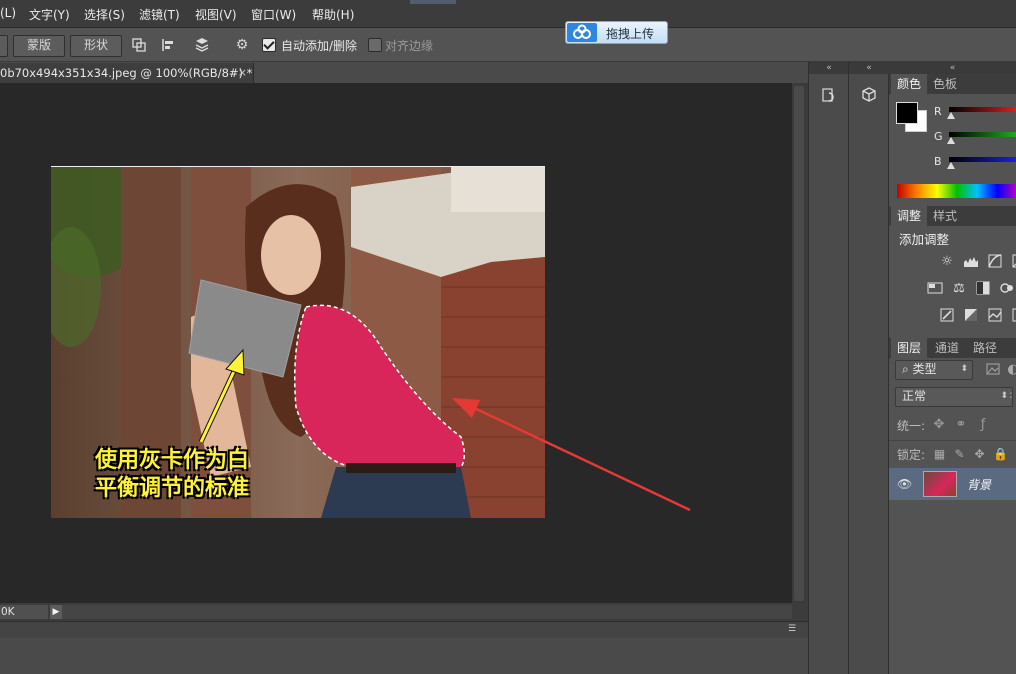 The image size is (1016, 674). What do you see at coordinates (952, 68) in the screenshot?
I see `collapse-panels-icon: «` at bounding box center [952, 68].